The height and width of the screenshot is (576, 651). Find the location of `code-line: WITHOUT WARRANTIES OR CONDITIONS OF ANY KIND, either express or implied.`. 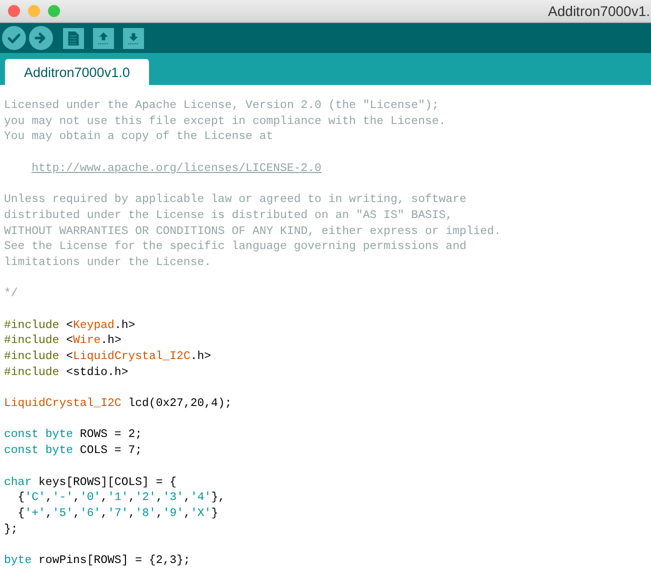

code-line: WITHOUT WARRANTIES OR CONDITIONS OF ANY KIND, either express or implied. is located at coordinates (252, 231).